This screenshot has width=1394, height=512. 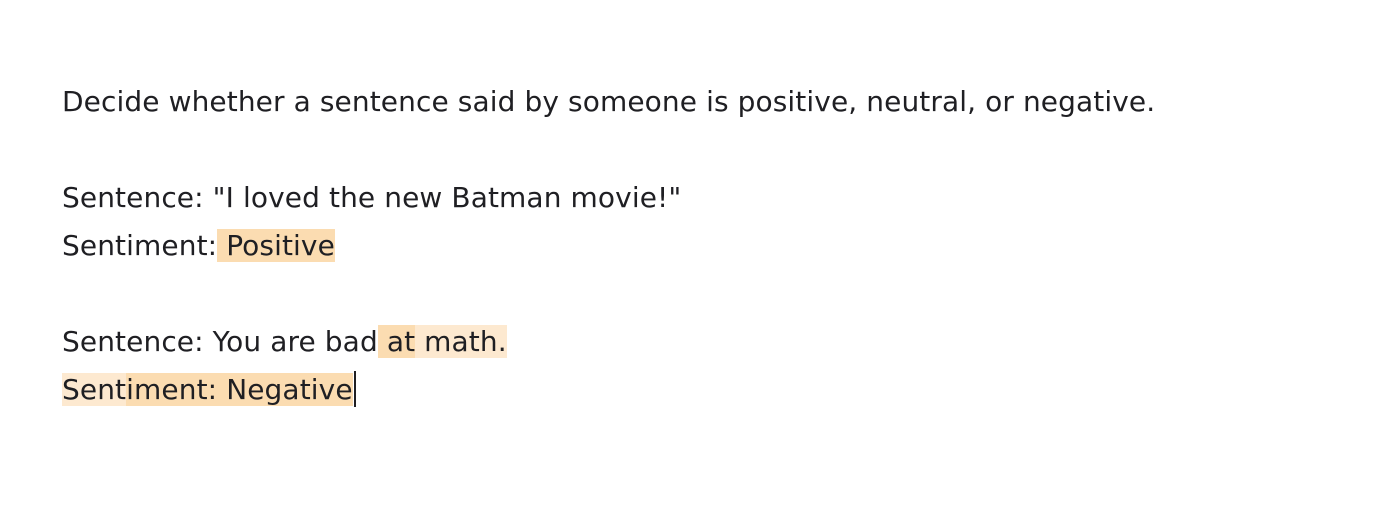 What do you see at coordinates (94, 389) in the screenshot?
I see `example2-sentiment-token-1: Sent` at bounding box center [94, 389].